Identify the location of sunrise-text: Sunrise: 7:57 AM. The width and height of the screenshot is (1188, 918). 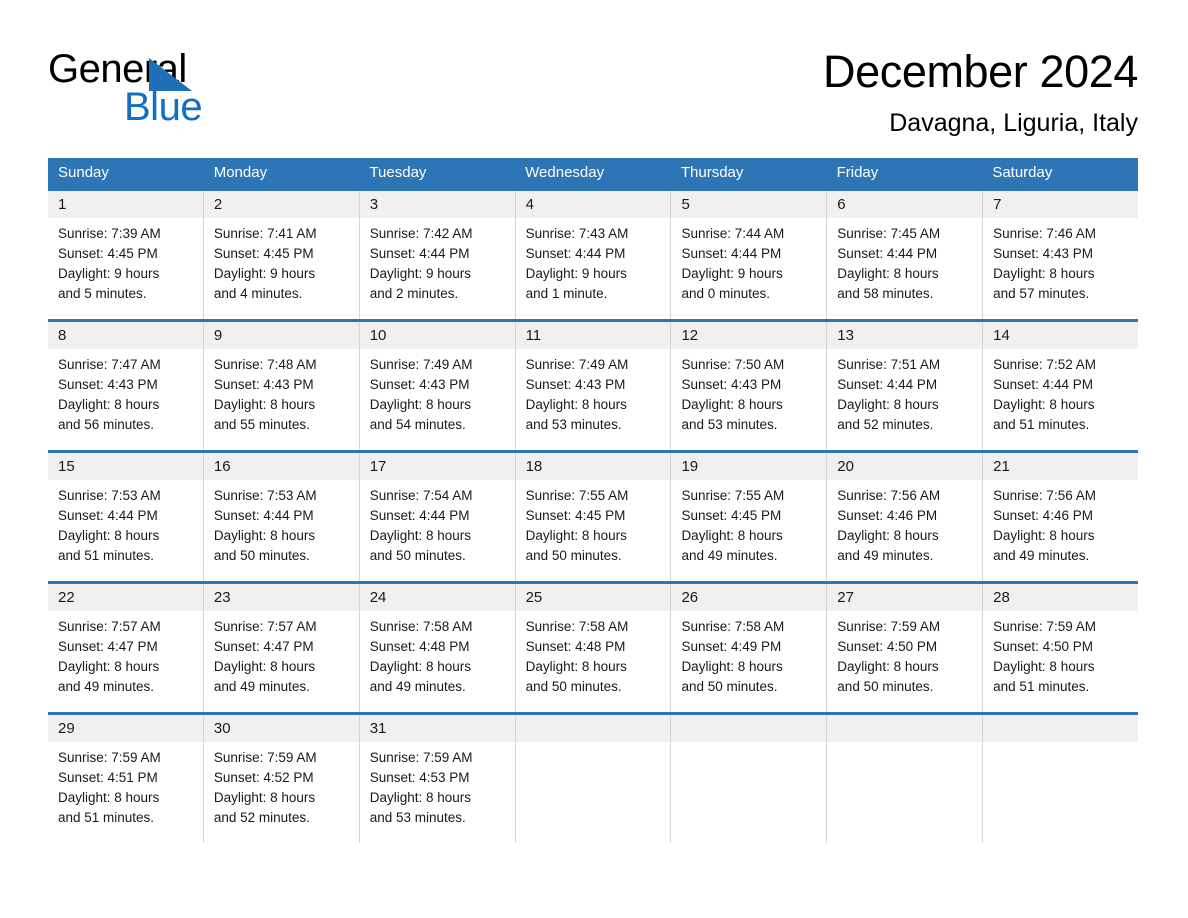
(109, 626).